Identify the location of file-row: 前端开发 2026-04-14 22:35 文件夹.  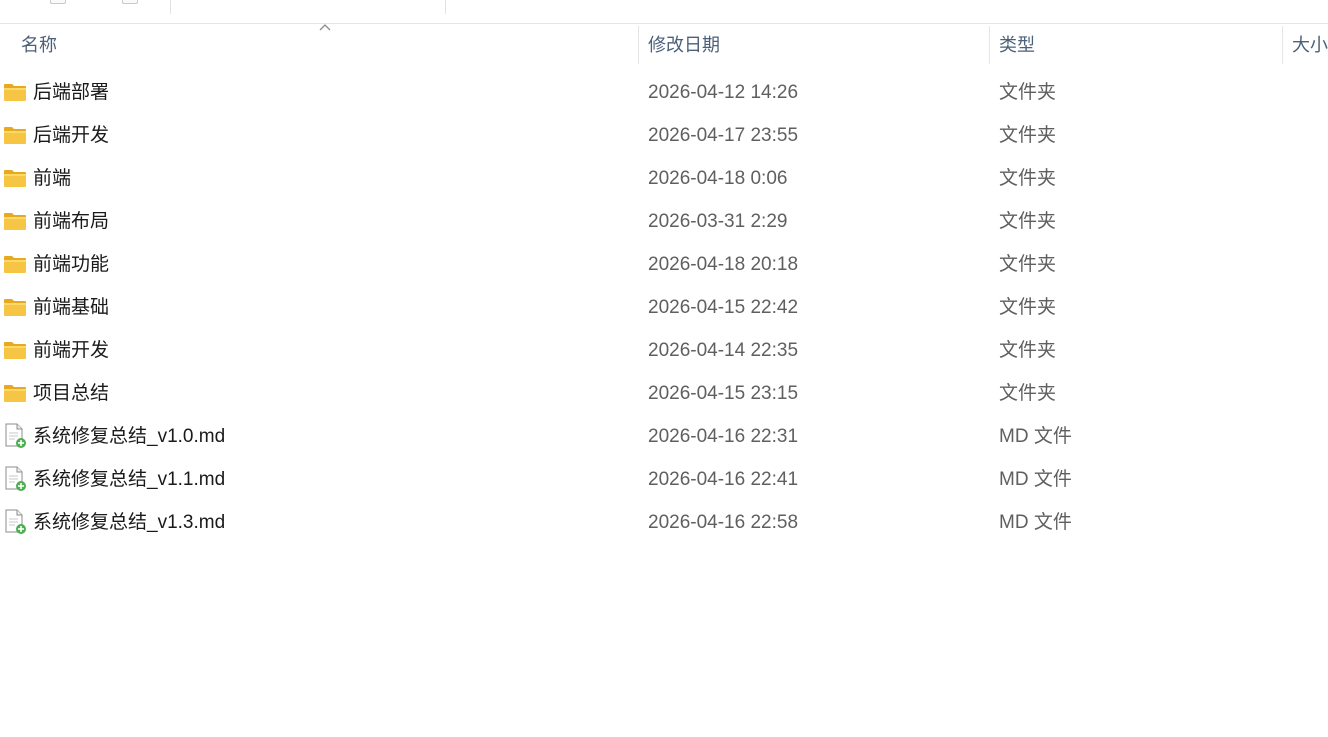
(664, 350).